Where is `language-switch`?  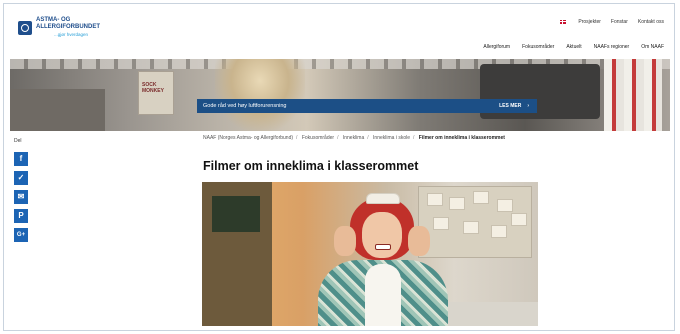 language-switch is located at coordinates (564, 22).